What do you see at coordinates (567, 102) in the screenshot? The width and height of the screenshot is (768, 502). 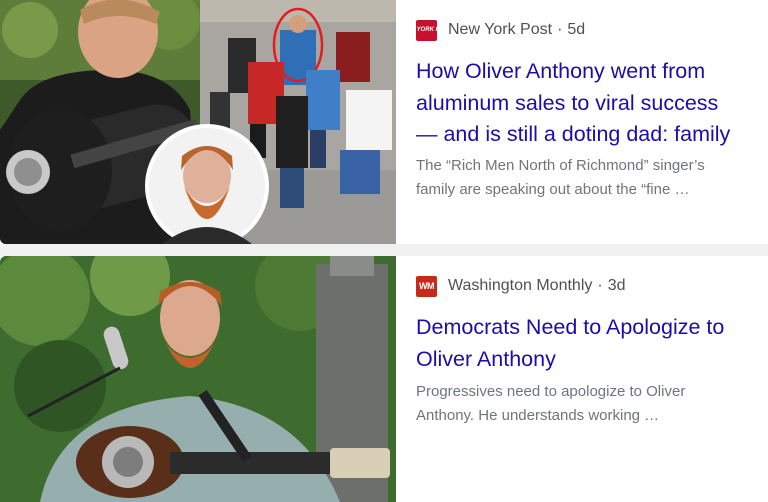 I see `article-title-line: aluminum sales to viral success` at bounding box center [567, 102].